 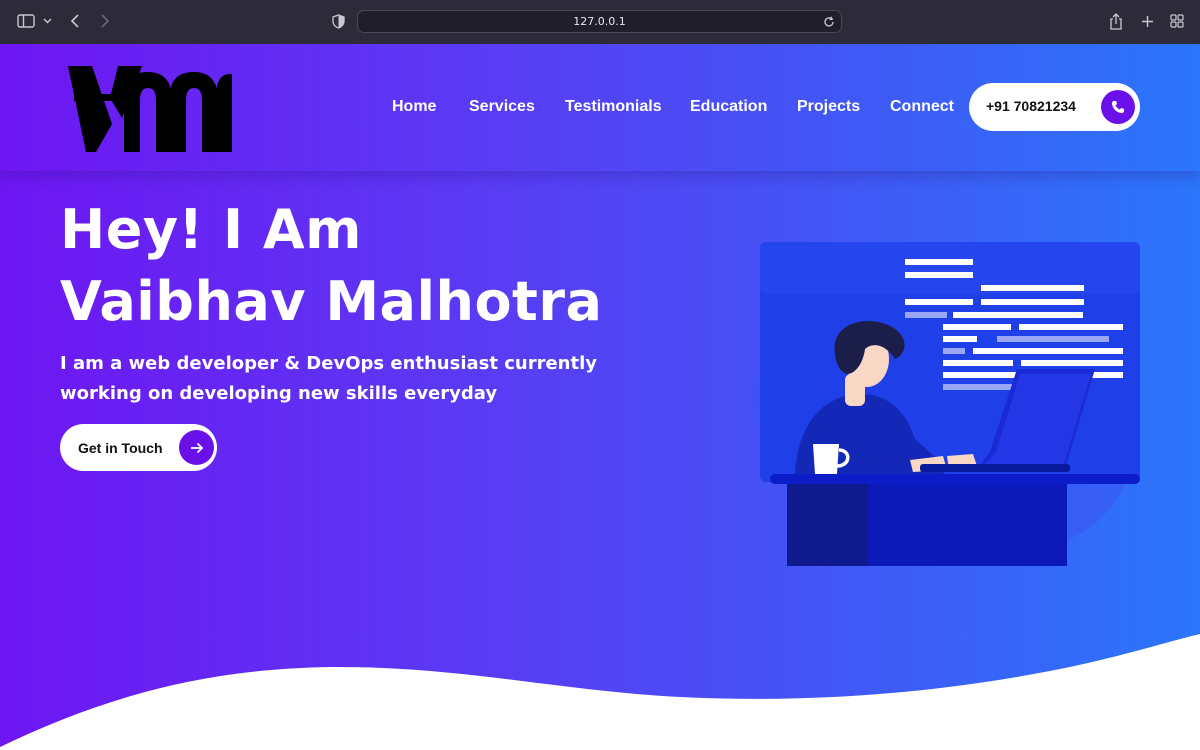 What do you see at coordinates (946, 404) in the screenshot?
I see `developer-at-laptop-illustration` at bounding box center [946, 404].